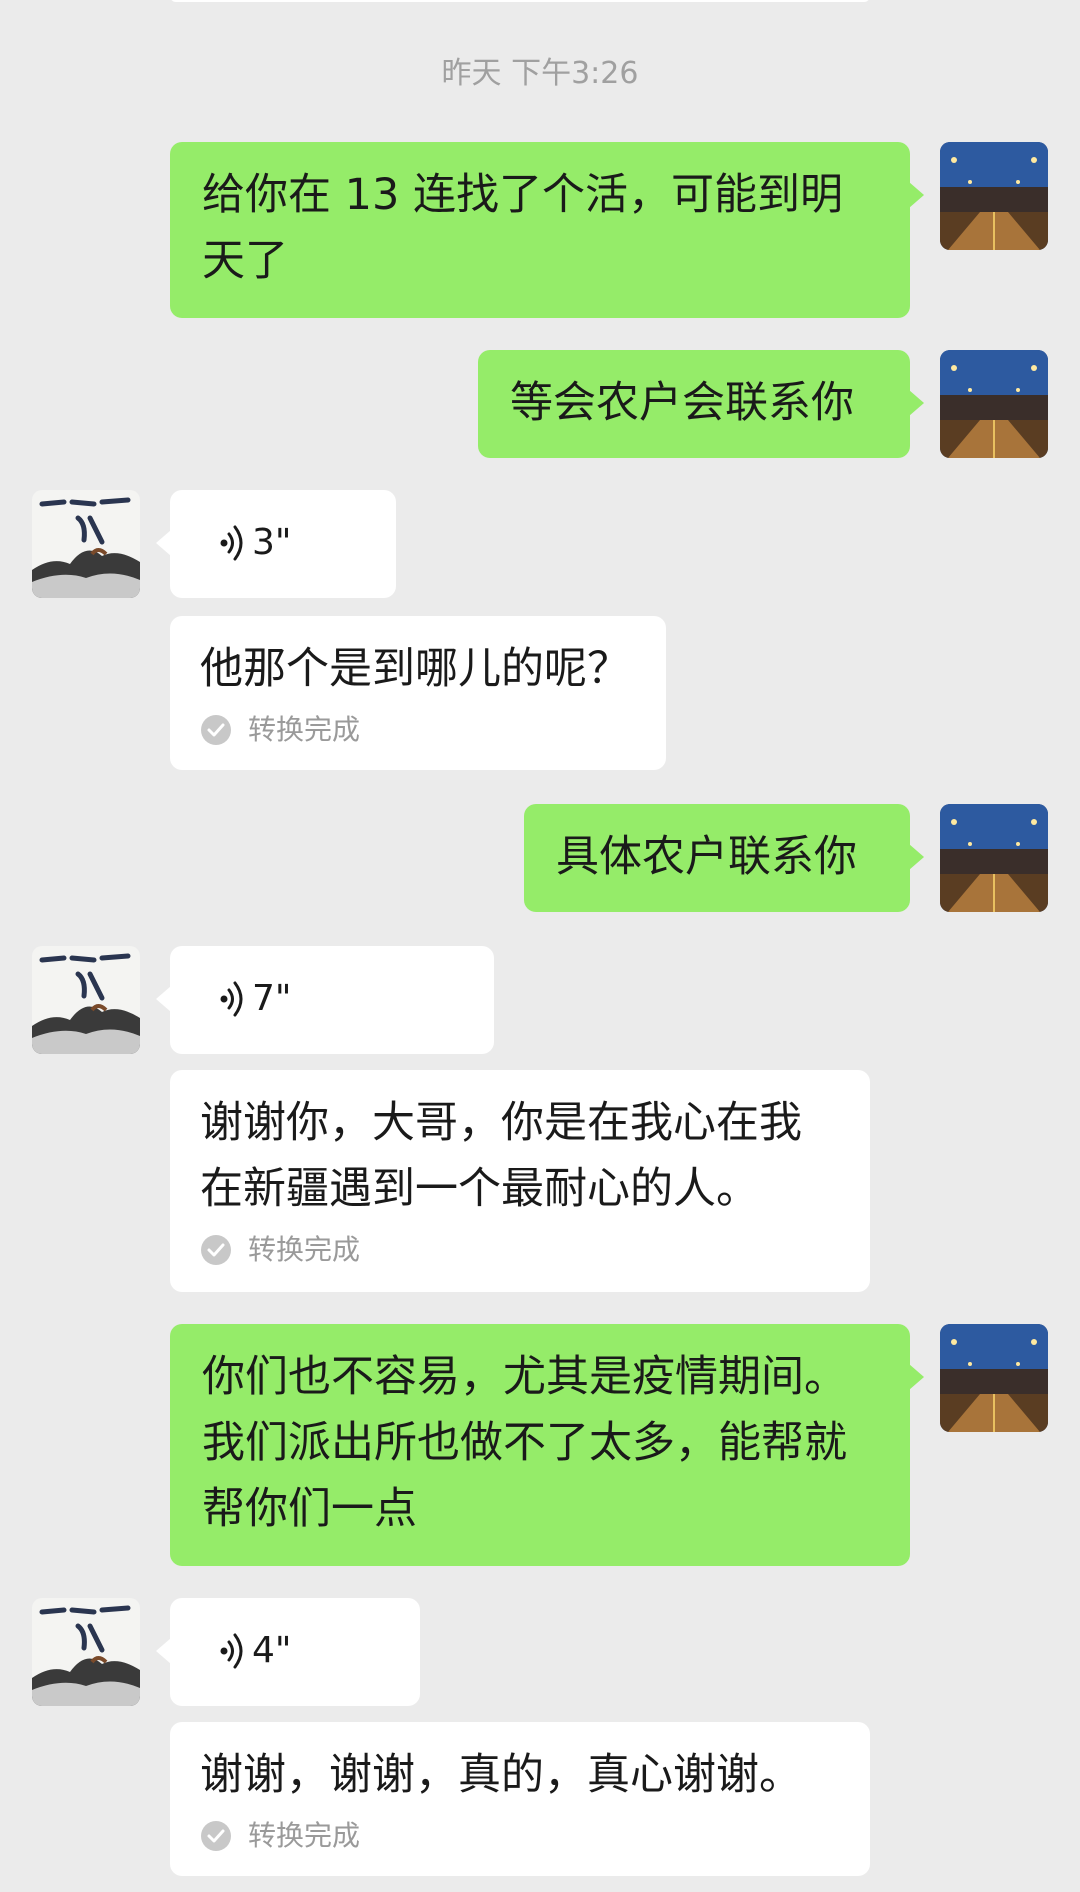  I want to click on sent-message-bubble: 等会农户会联系你, so click(701, 404).